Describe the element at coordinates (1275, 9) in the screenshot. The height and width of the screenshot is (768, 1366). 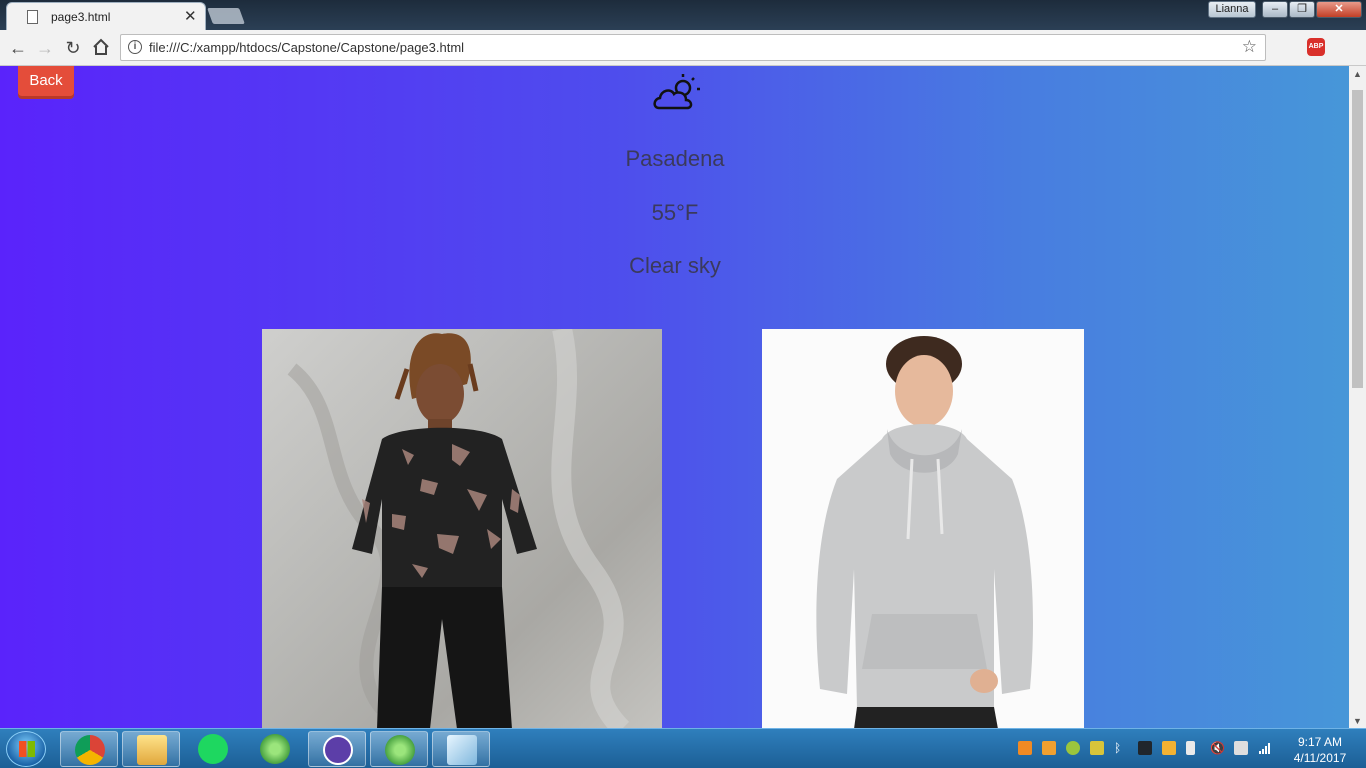
I see `minimize-button: –` at that location.